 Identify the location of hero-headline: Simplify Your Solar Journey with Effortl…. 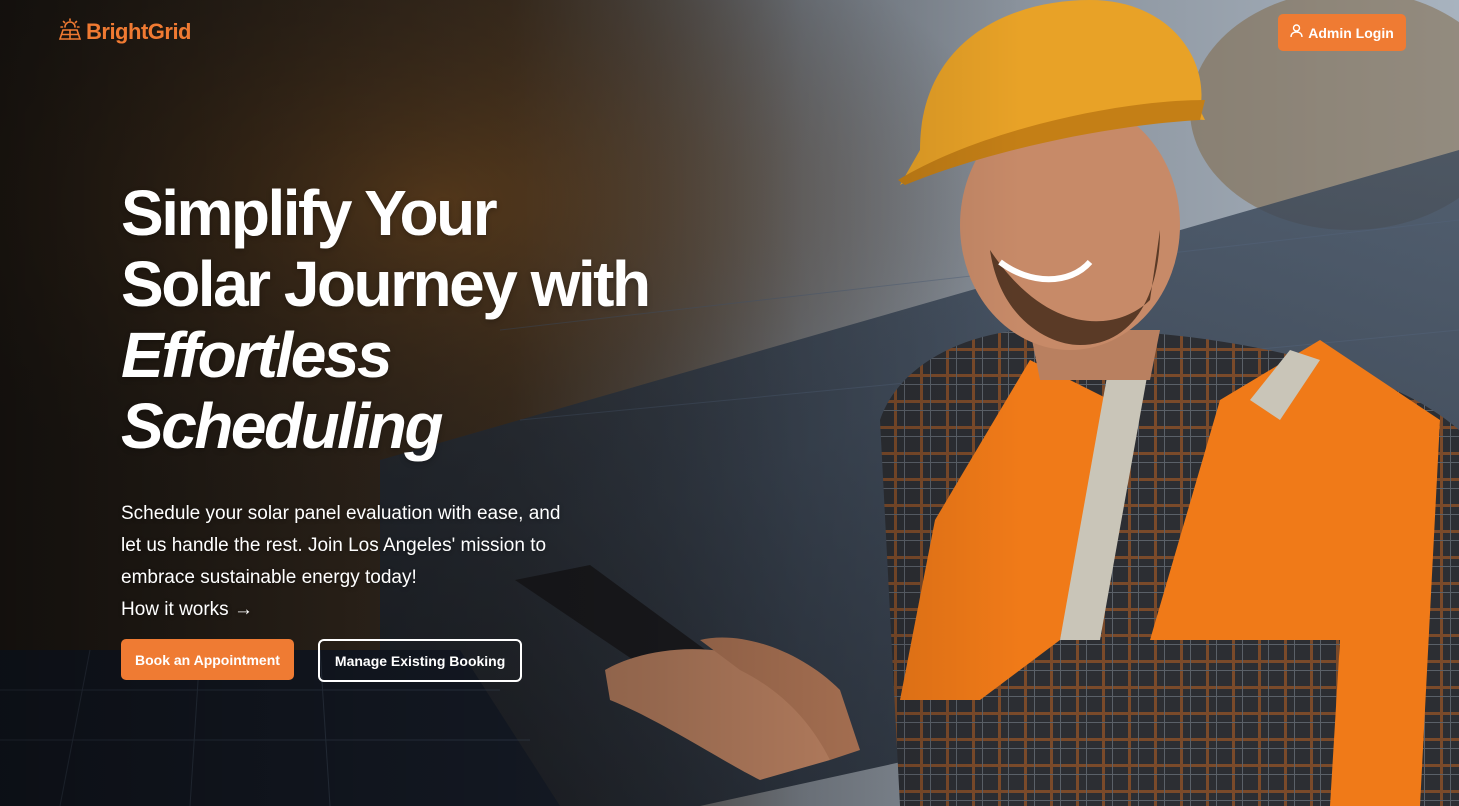
(421, 320).